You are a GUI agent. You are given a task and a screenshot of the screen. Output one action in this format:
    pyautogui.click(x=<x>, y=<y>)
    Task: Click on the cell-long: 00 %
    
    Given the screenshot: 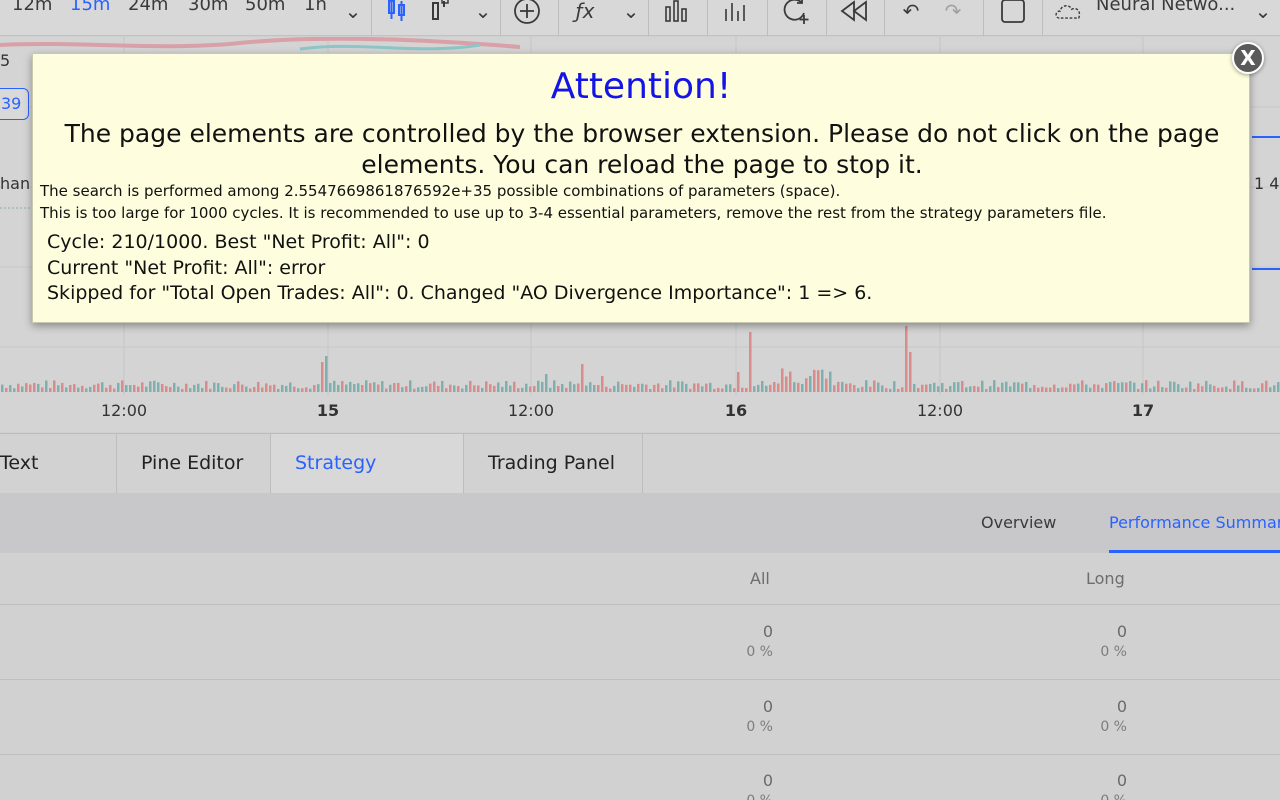 What is the action you would take?
    pyautogui.click(x=1088, y=785)
    